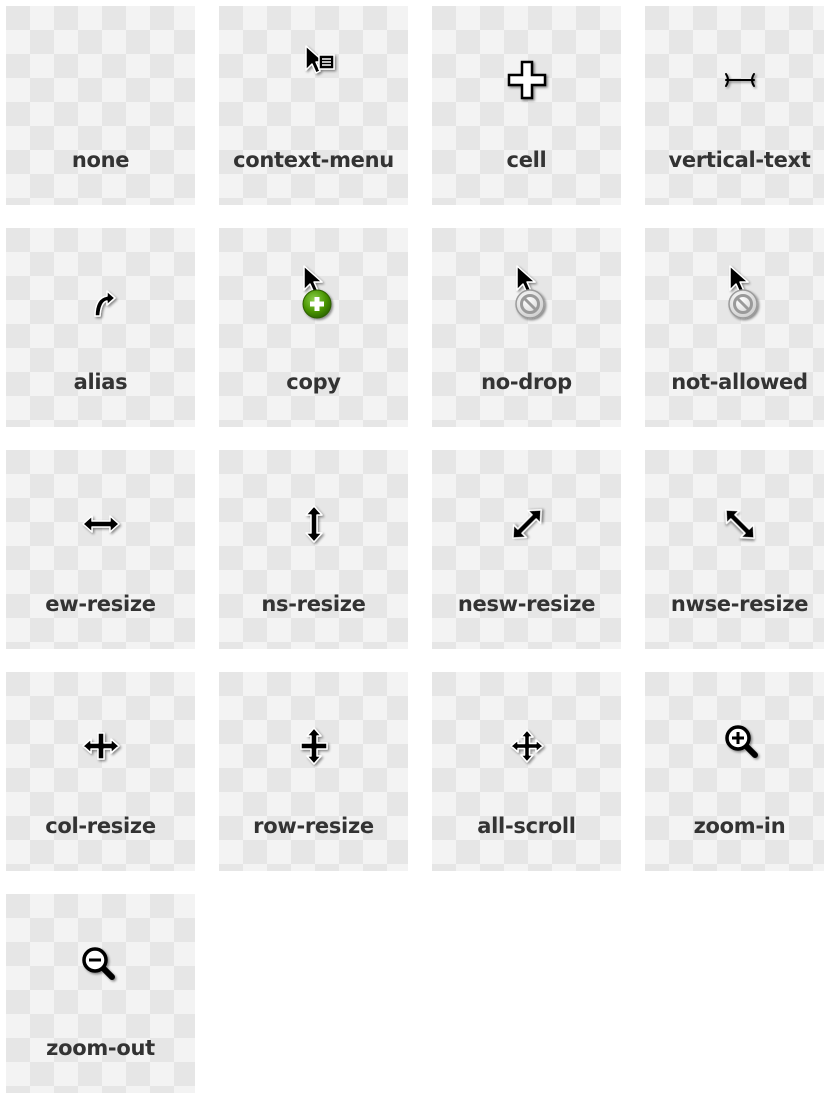  What do you see at coordinates (527, 746) in the screenshot?
I see `all-scroll-icon` at bounding box center [527, 746].